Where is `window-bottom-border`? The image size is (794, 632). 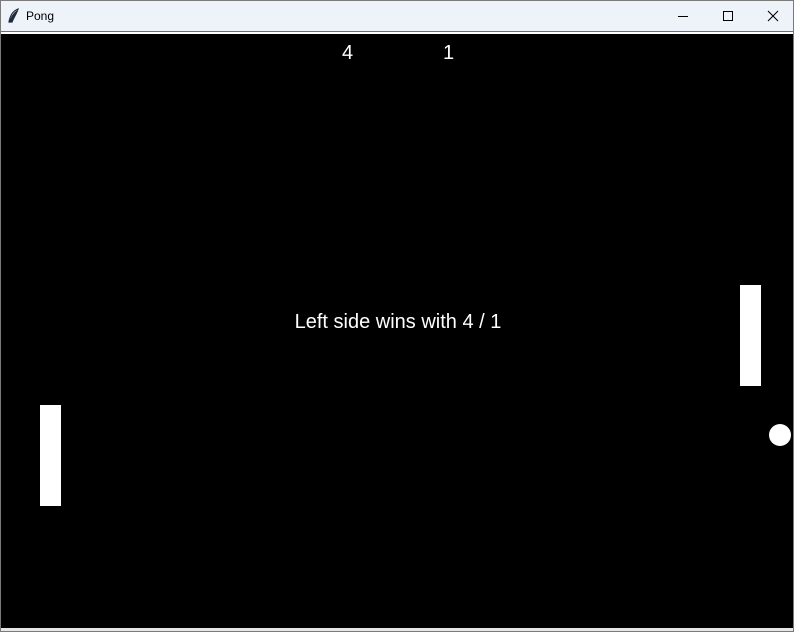
window-bottom-border is located at coordinates (397, 629).